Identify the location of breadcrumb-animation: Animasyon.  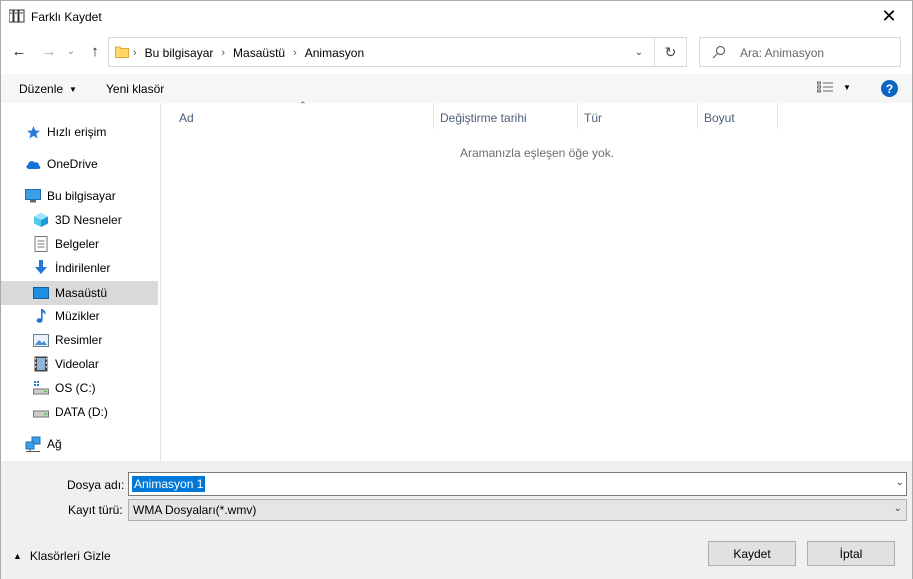
(334, 53).